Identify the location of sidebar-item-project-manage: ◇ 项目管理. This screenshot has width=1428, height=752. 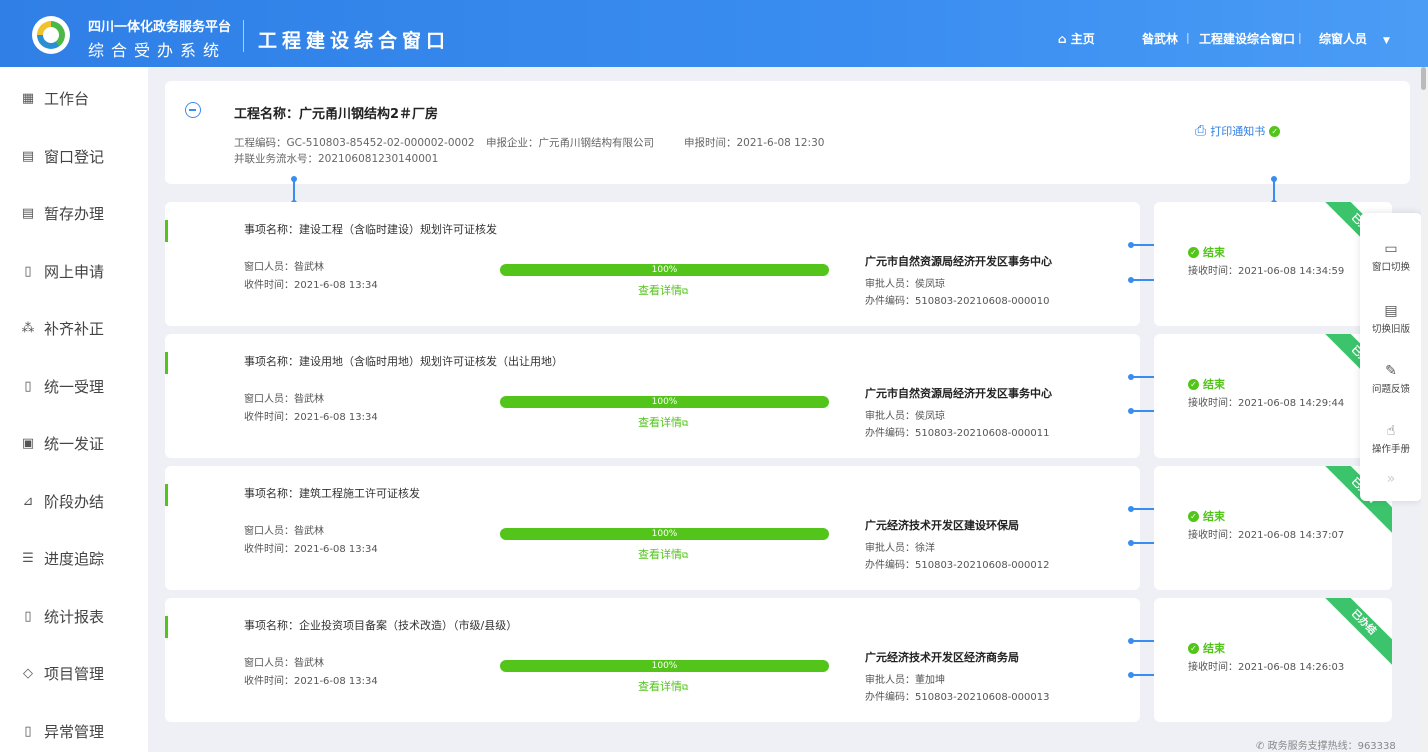
(74, 673).